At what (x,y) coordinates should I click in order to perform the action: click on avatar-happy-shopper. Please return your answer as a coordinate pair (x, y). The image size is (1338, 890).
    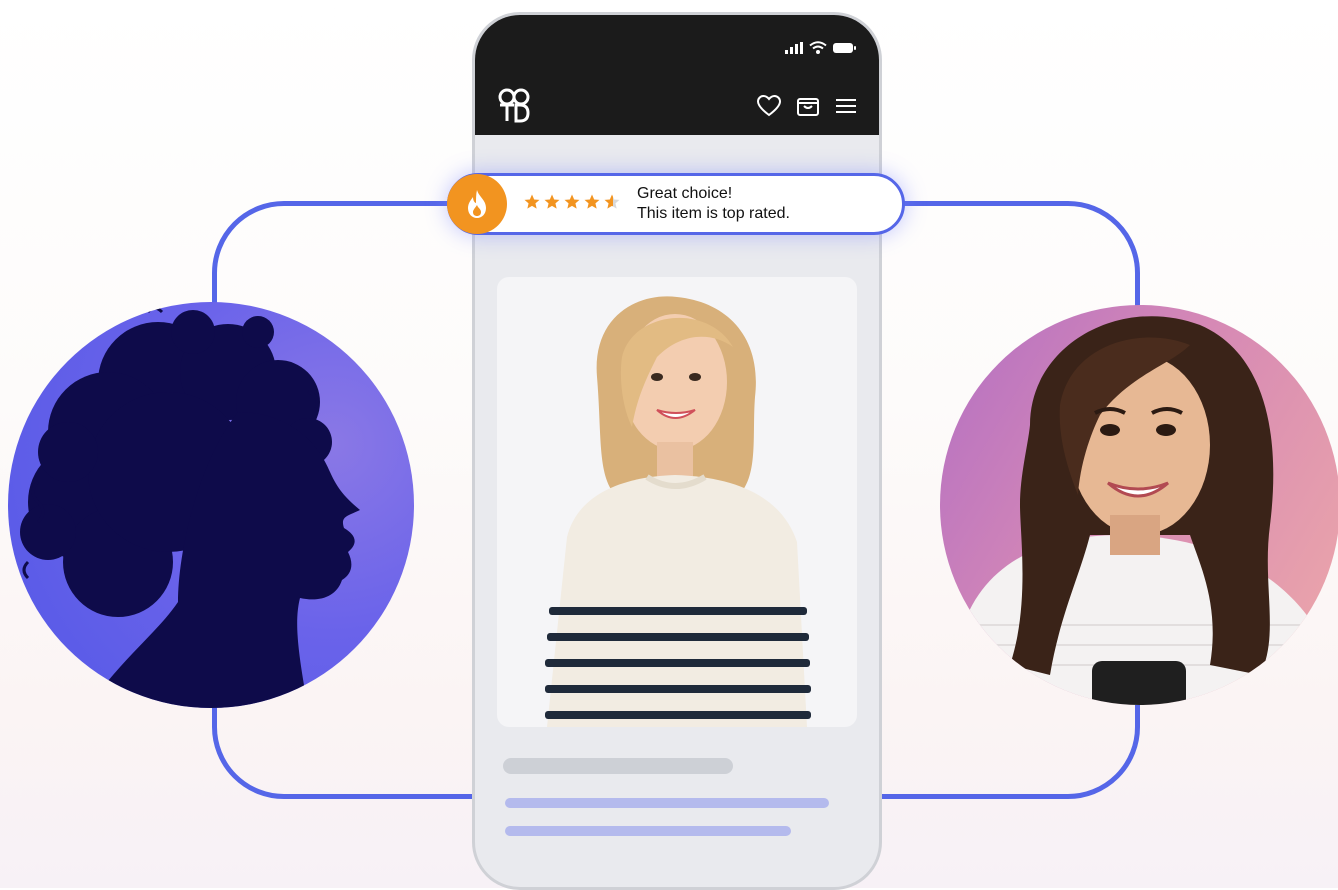
    Looking at the image, I should click on (1139, 505).